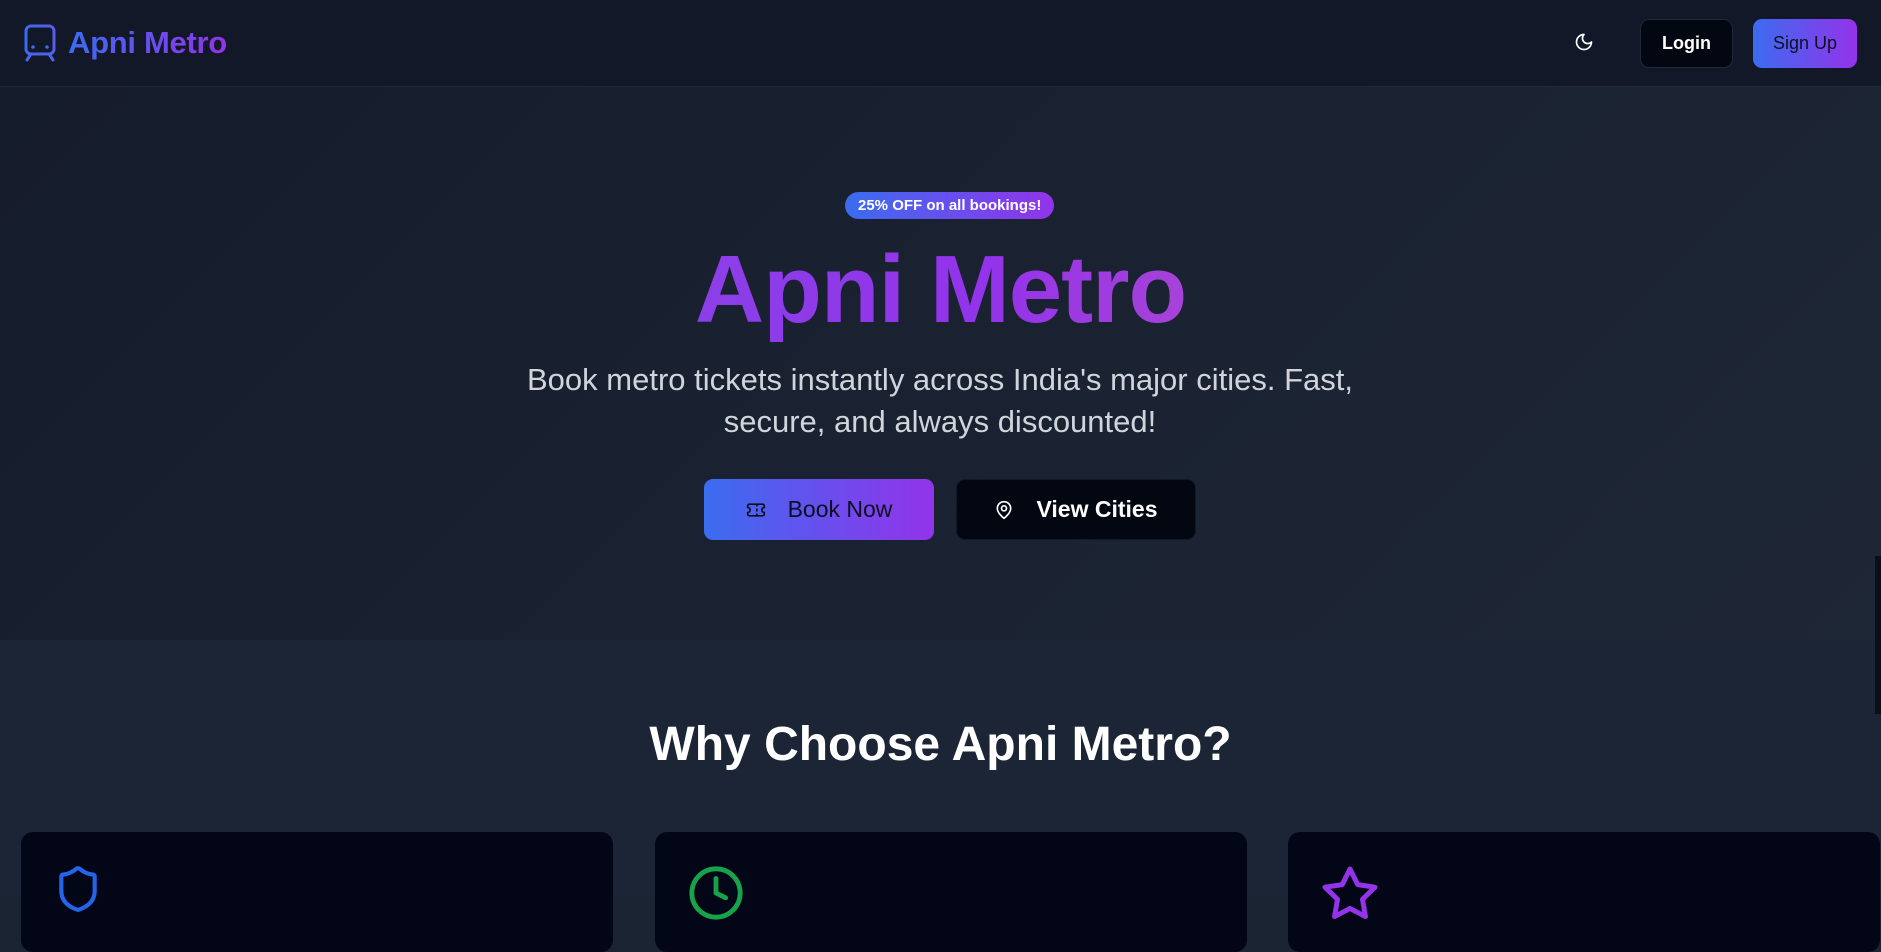 The height and width of the screenshot is (952, 1881). I want to click on discount-badge: 25% OFF on all bookings!, so click(950, 205).